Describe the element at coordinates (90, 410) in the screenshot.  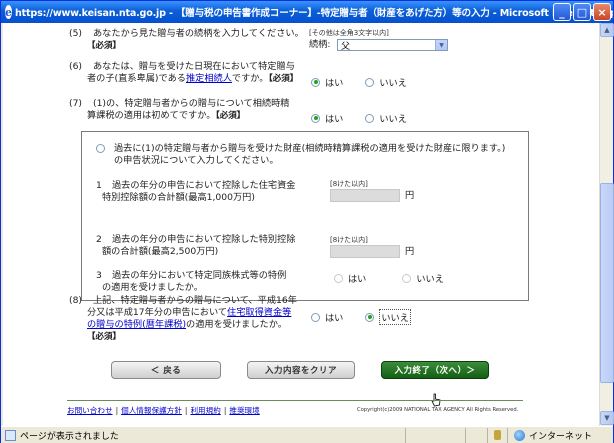
I see `contact-link: お問い合わせ` at that location.